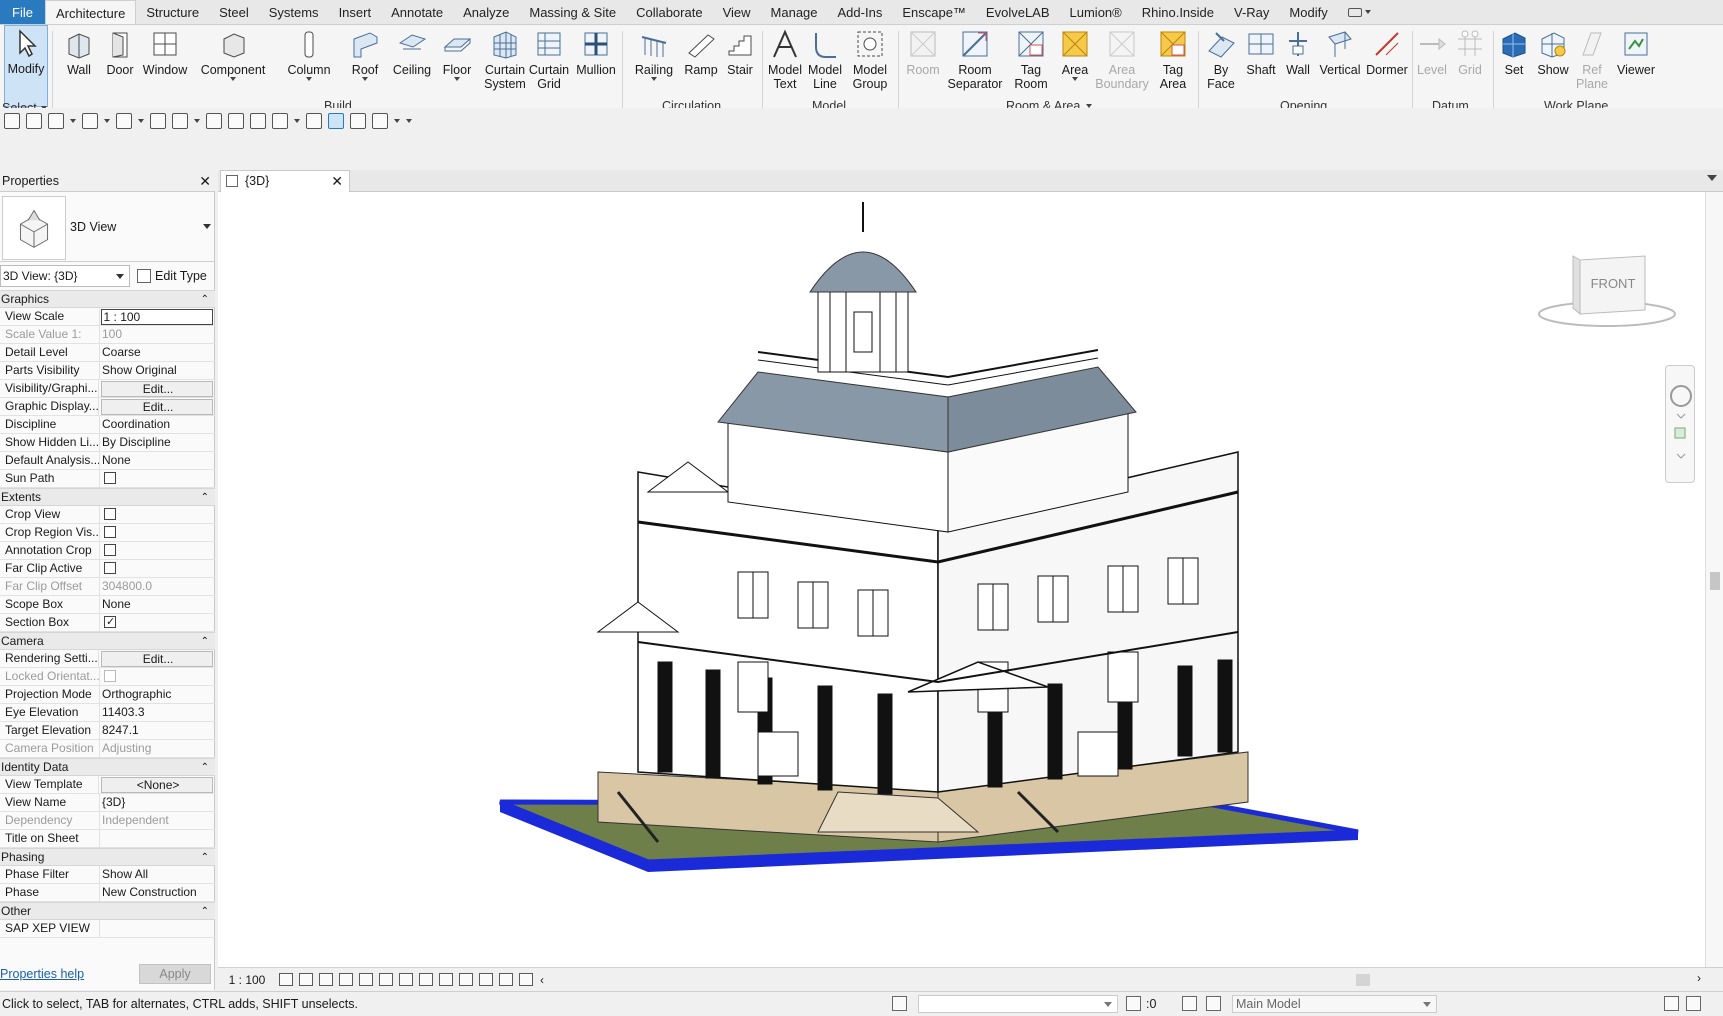 This screenshot has height=1016, width=1723. What do you see at coordinates (1334, 1004) in the screenshot?
I see `design-option-dropdown: Main Model` at bounding box center [1334, 1004].